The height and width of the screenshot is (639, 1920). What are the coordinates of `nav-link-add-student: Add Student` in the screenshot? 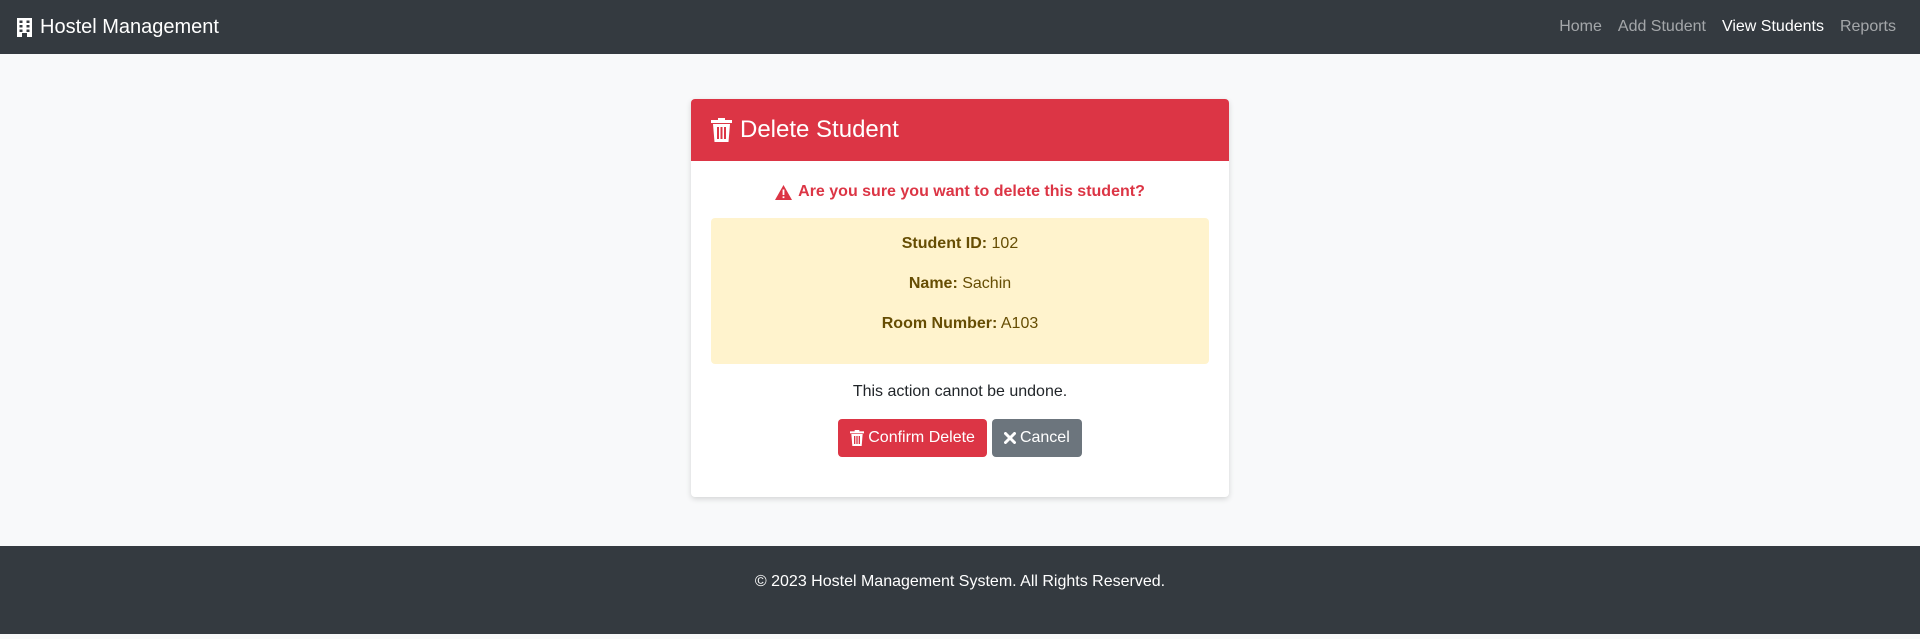 It's located at (1662, 27).